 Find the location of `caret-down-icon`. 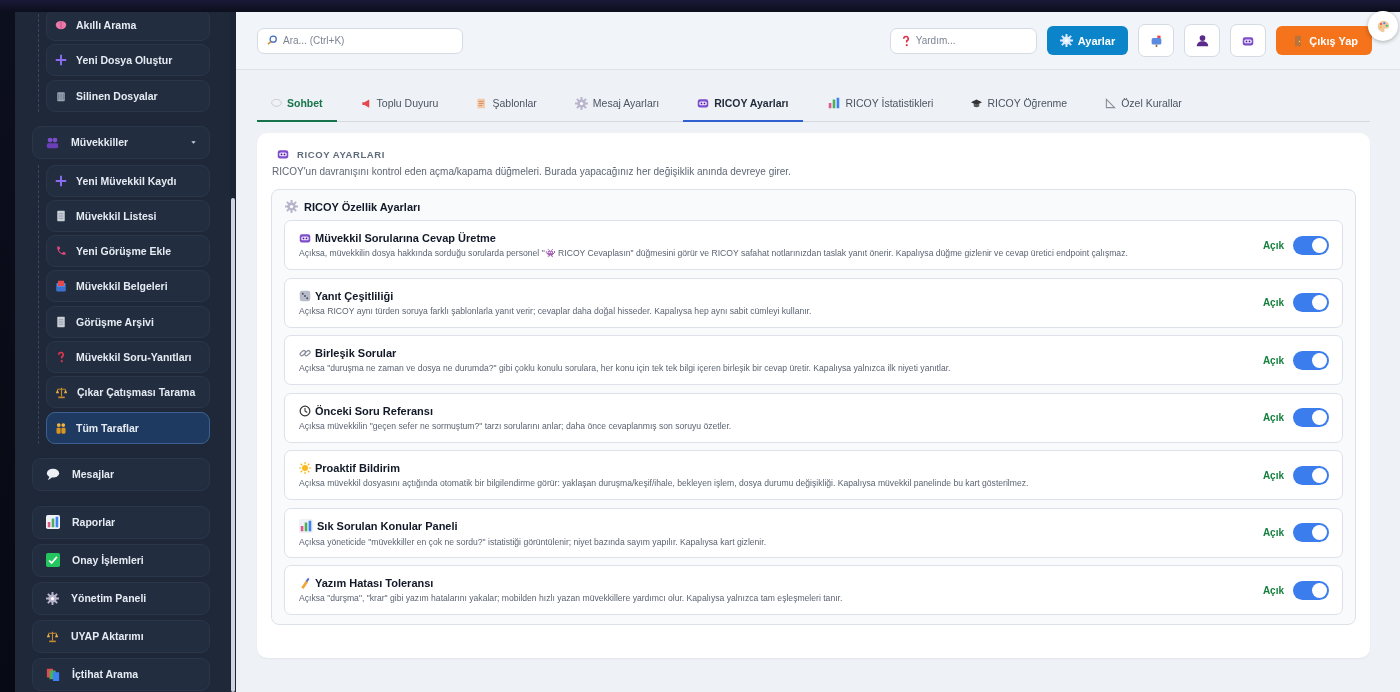

caret-down-icon is located at coordinates (193, 142).